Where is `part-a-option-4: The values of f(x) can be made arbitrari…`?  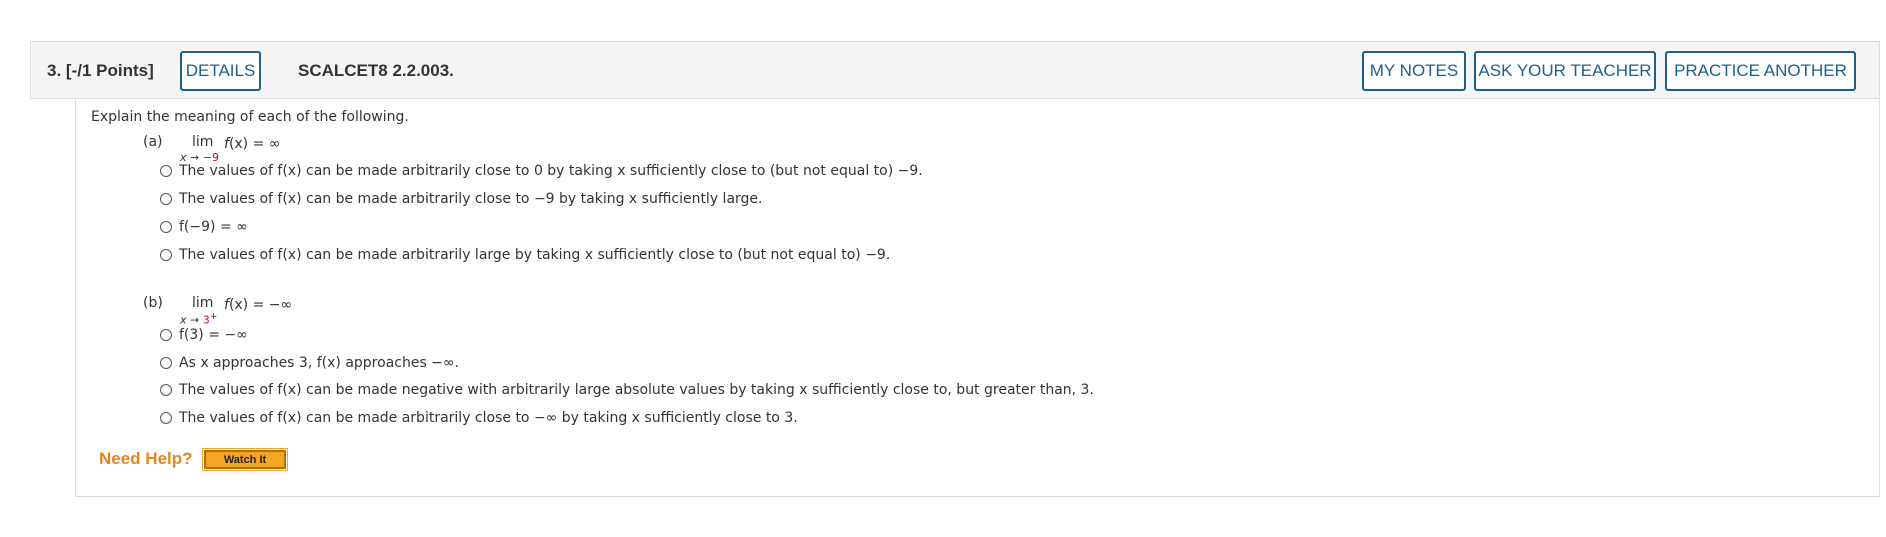 part-a-option-4: The values of f(x) can be made arbitrari… is located at coordinates (525, 255).